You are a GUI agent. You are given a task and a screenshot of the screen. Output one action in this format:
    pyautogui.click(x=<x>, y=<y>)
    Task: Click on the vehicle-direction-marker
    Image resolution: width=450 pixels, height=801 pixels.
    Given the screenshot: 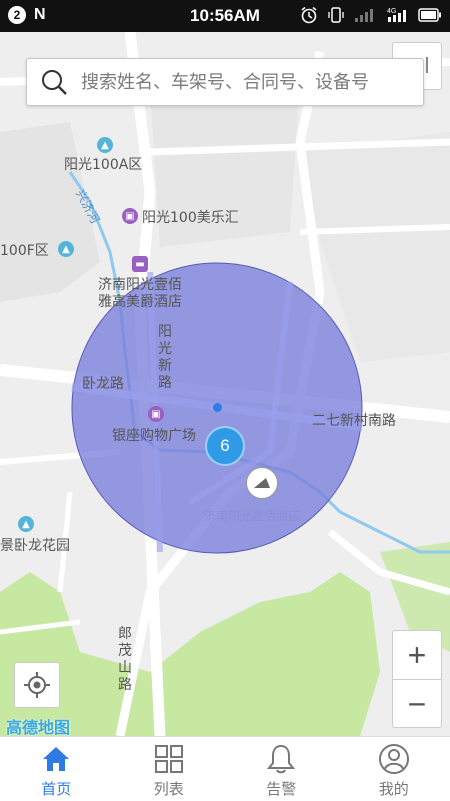 What is the action you would take?
    pyautogui.click(x=262, y=483)
    